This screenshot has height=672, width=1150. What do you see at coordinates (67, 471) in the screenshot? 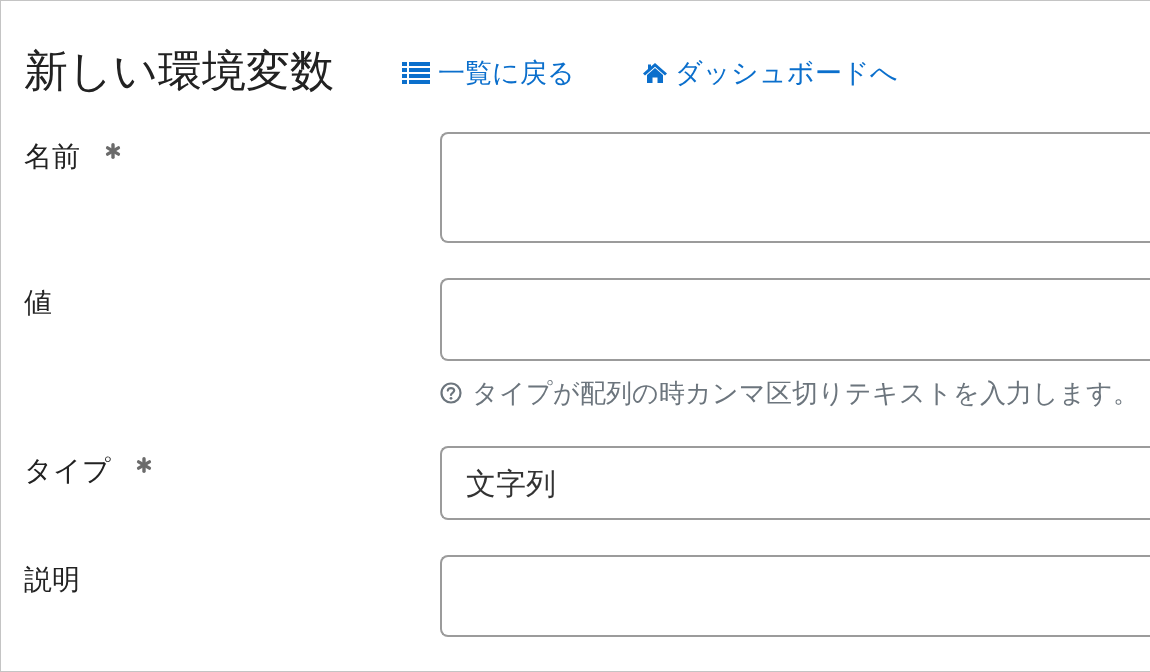
I see `field-label: タイプ` at bounding box center [67, 471].